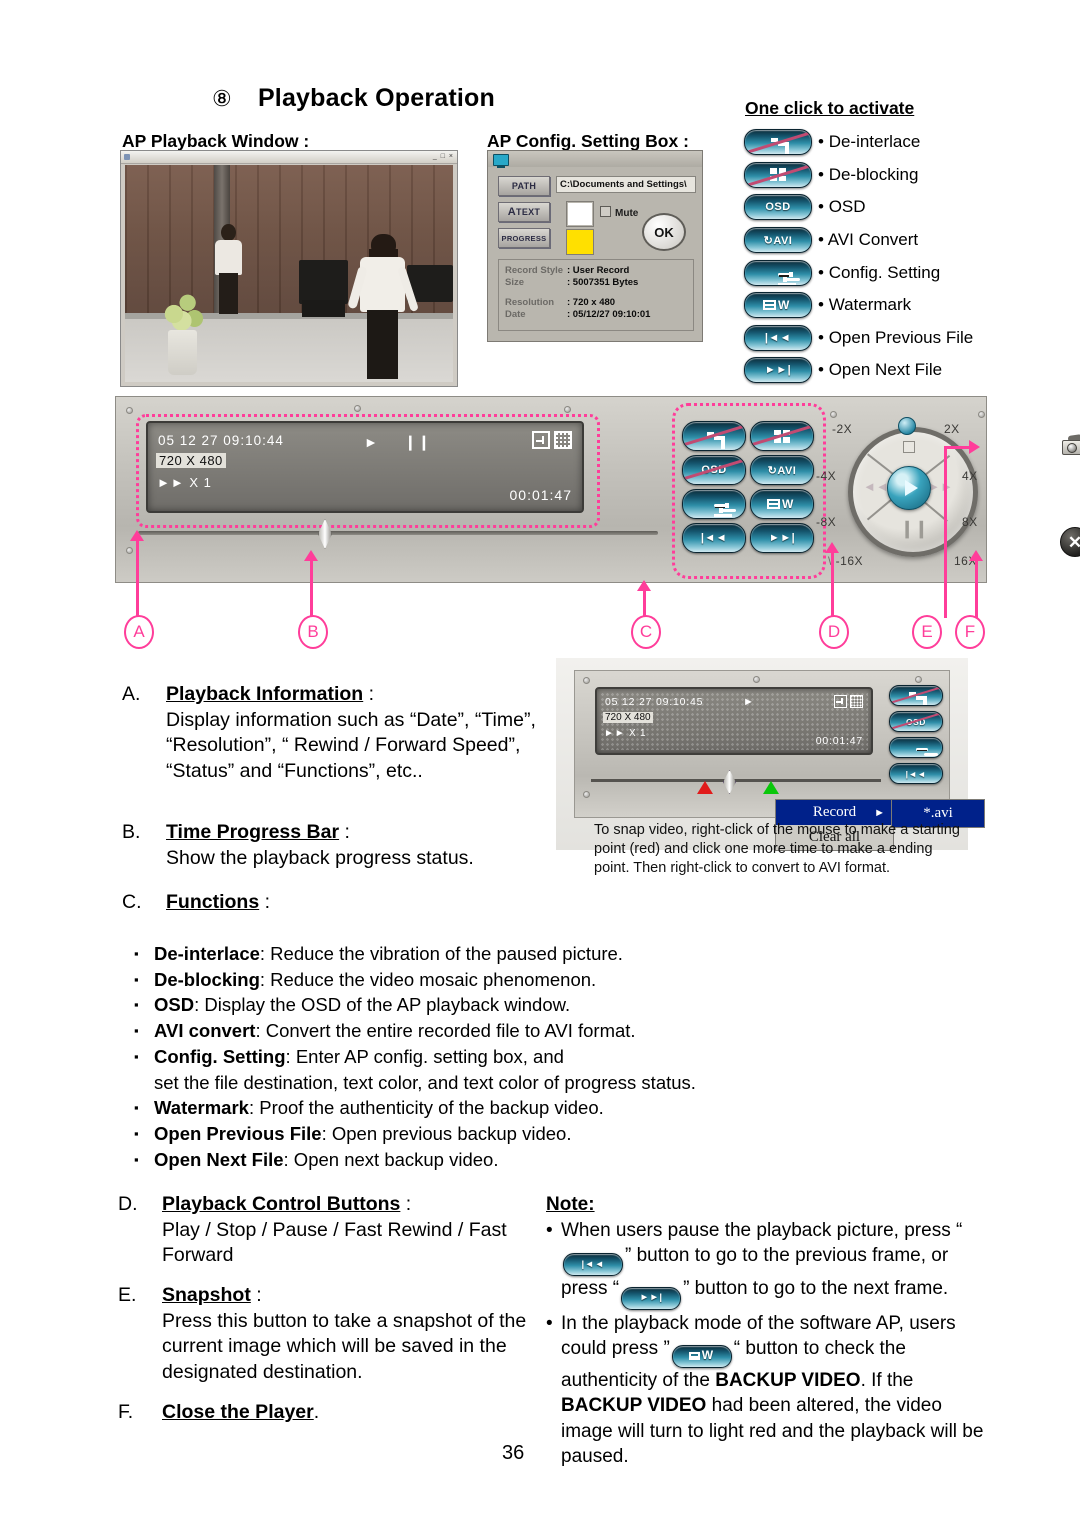 The height and width of the screenshot is (1528, 1080). What do you see at coordinates (316, 1412) in the screenshot?
I see `section-period: .` at bounding box center [316, 1412].